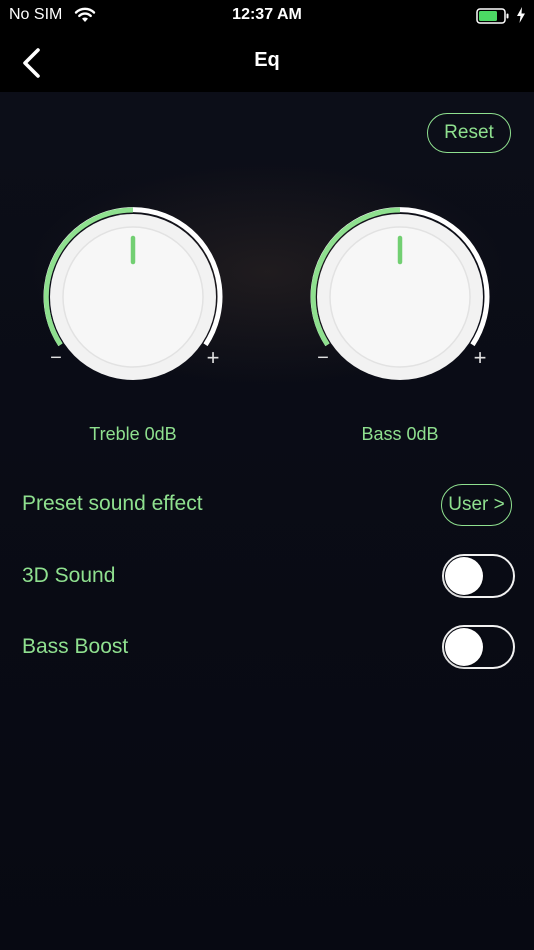 This screenshot has width=534, height=950. What do you see at coordinates (323, 358) in the screenshot?
I see `bass-minus-label: −` at bounding box center [323, 358].